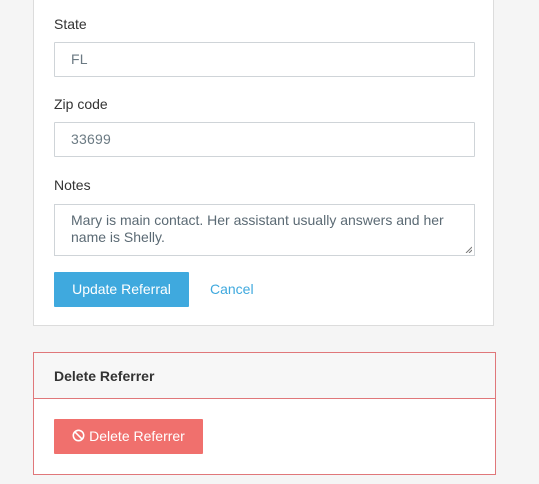  What do you see at coordinates (121, 289) in the screenshot?
I see `update-referral-button: Update Referral` at bounding box center [121, 289].